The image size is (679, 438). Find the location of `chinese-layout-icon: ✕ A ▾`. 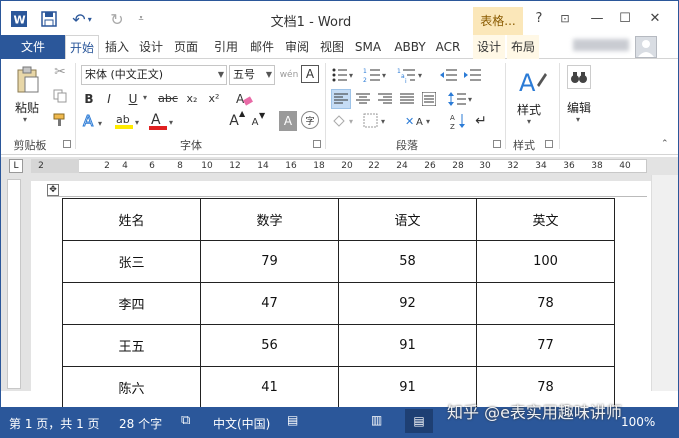

chinese-layout-icon: ✕ A ▾ is located at coordinates (420, 121).